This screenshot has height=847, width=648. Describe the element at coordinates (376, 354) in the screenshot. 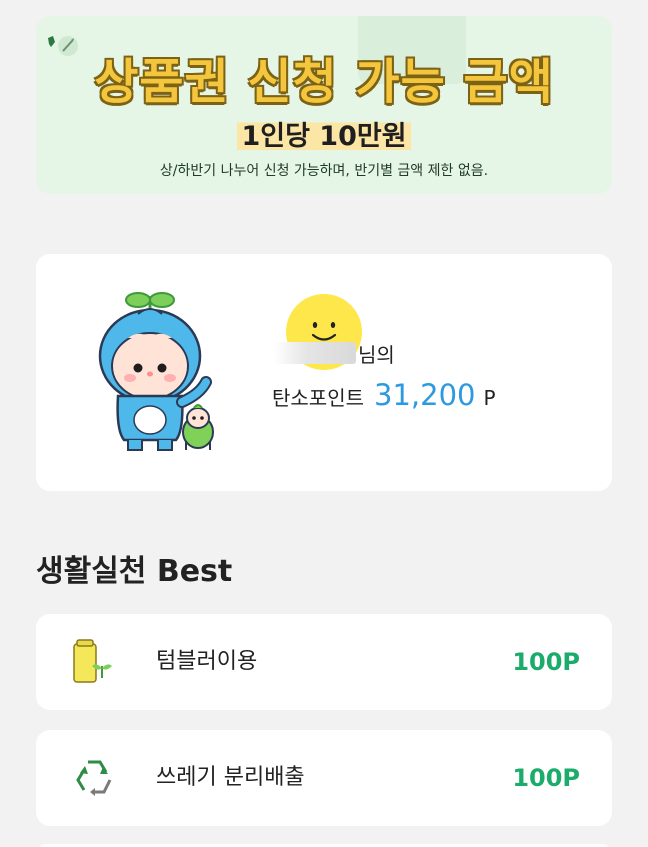

I see `name-suffix: 님의` at that location.